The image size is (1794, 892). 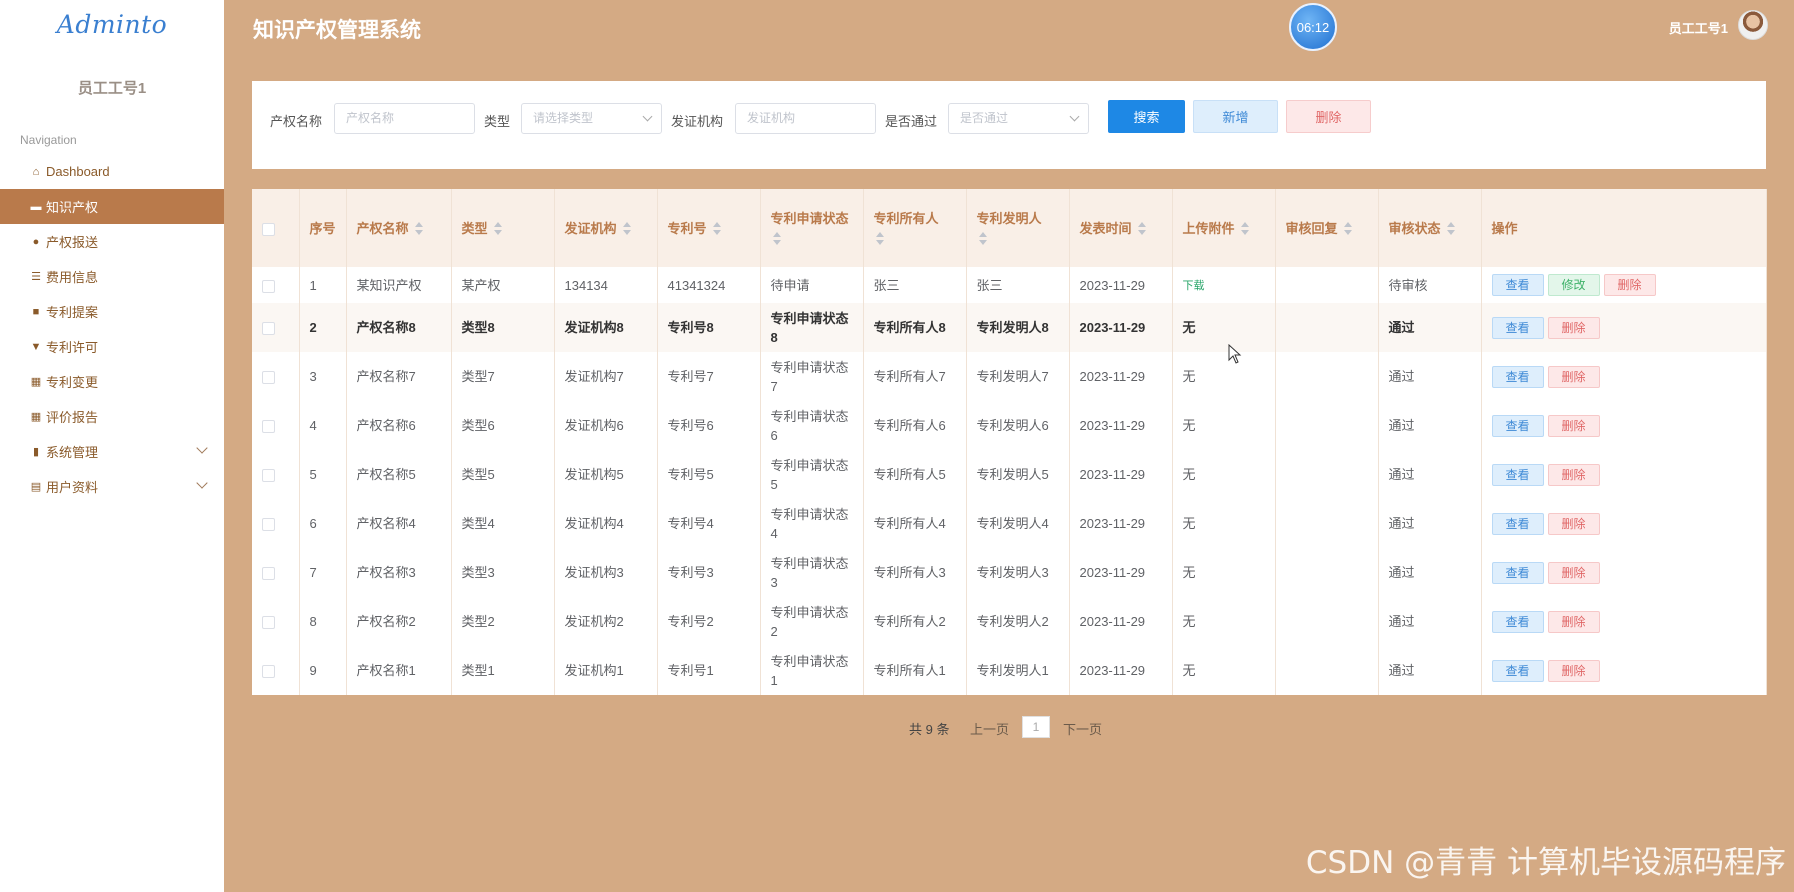 I want to click on sidebar-item-ip: ▬ 知识产权, so click(x=112, y=206).